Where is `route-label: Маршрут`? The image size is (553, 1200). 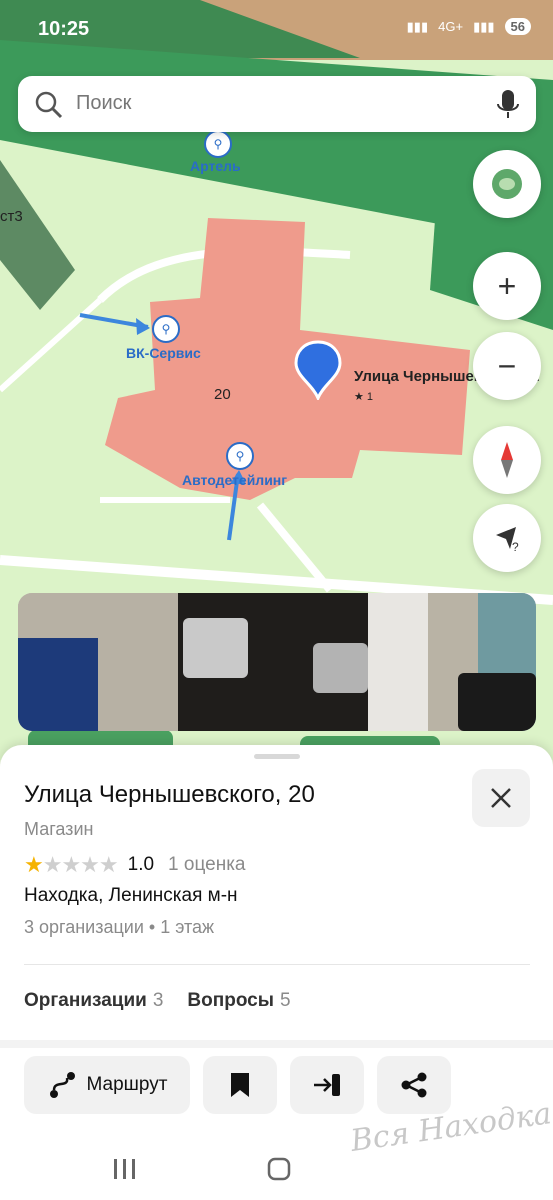 route-label: Маршрут is located at coordinates (127, 1084).